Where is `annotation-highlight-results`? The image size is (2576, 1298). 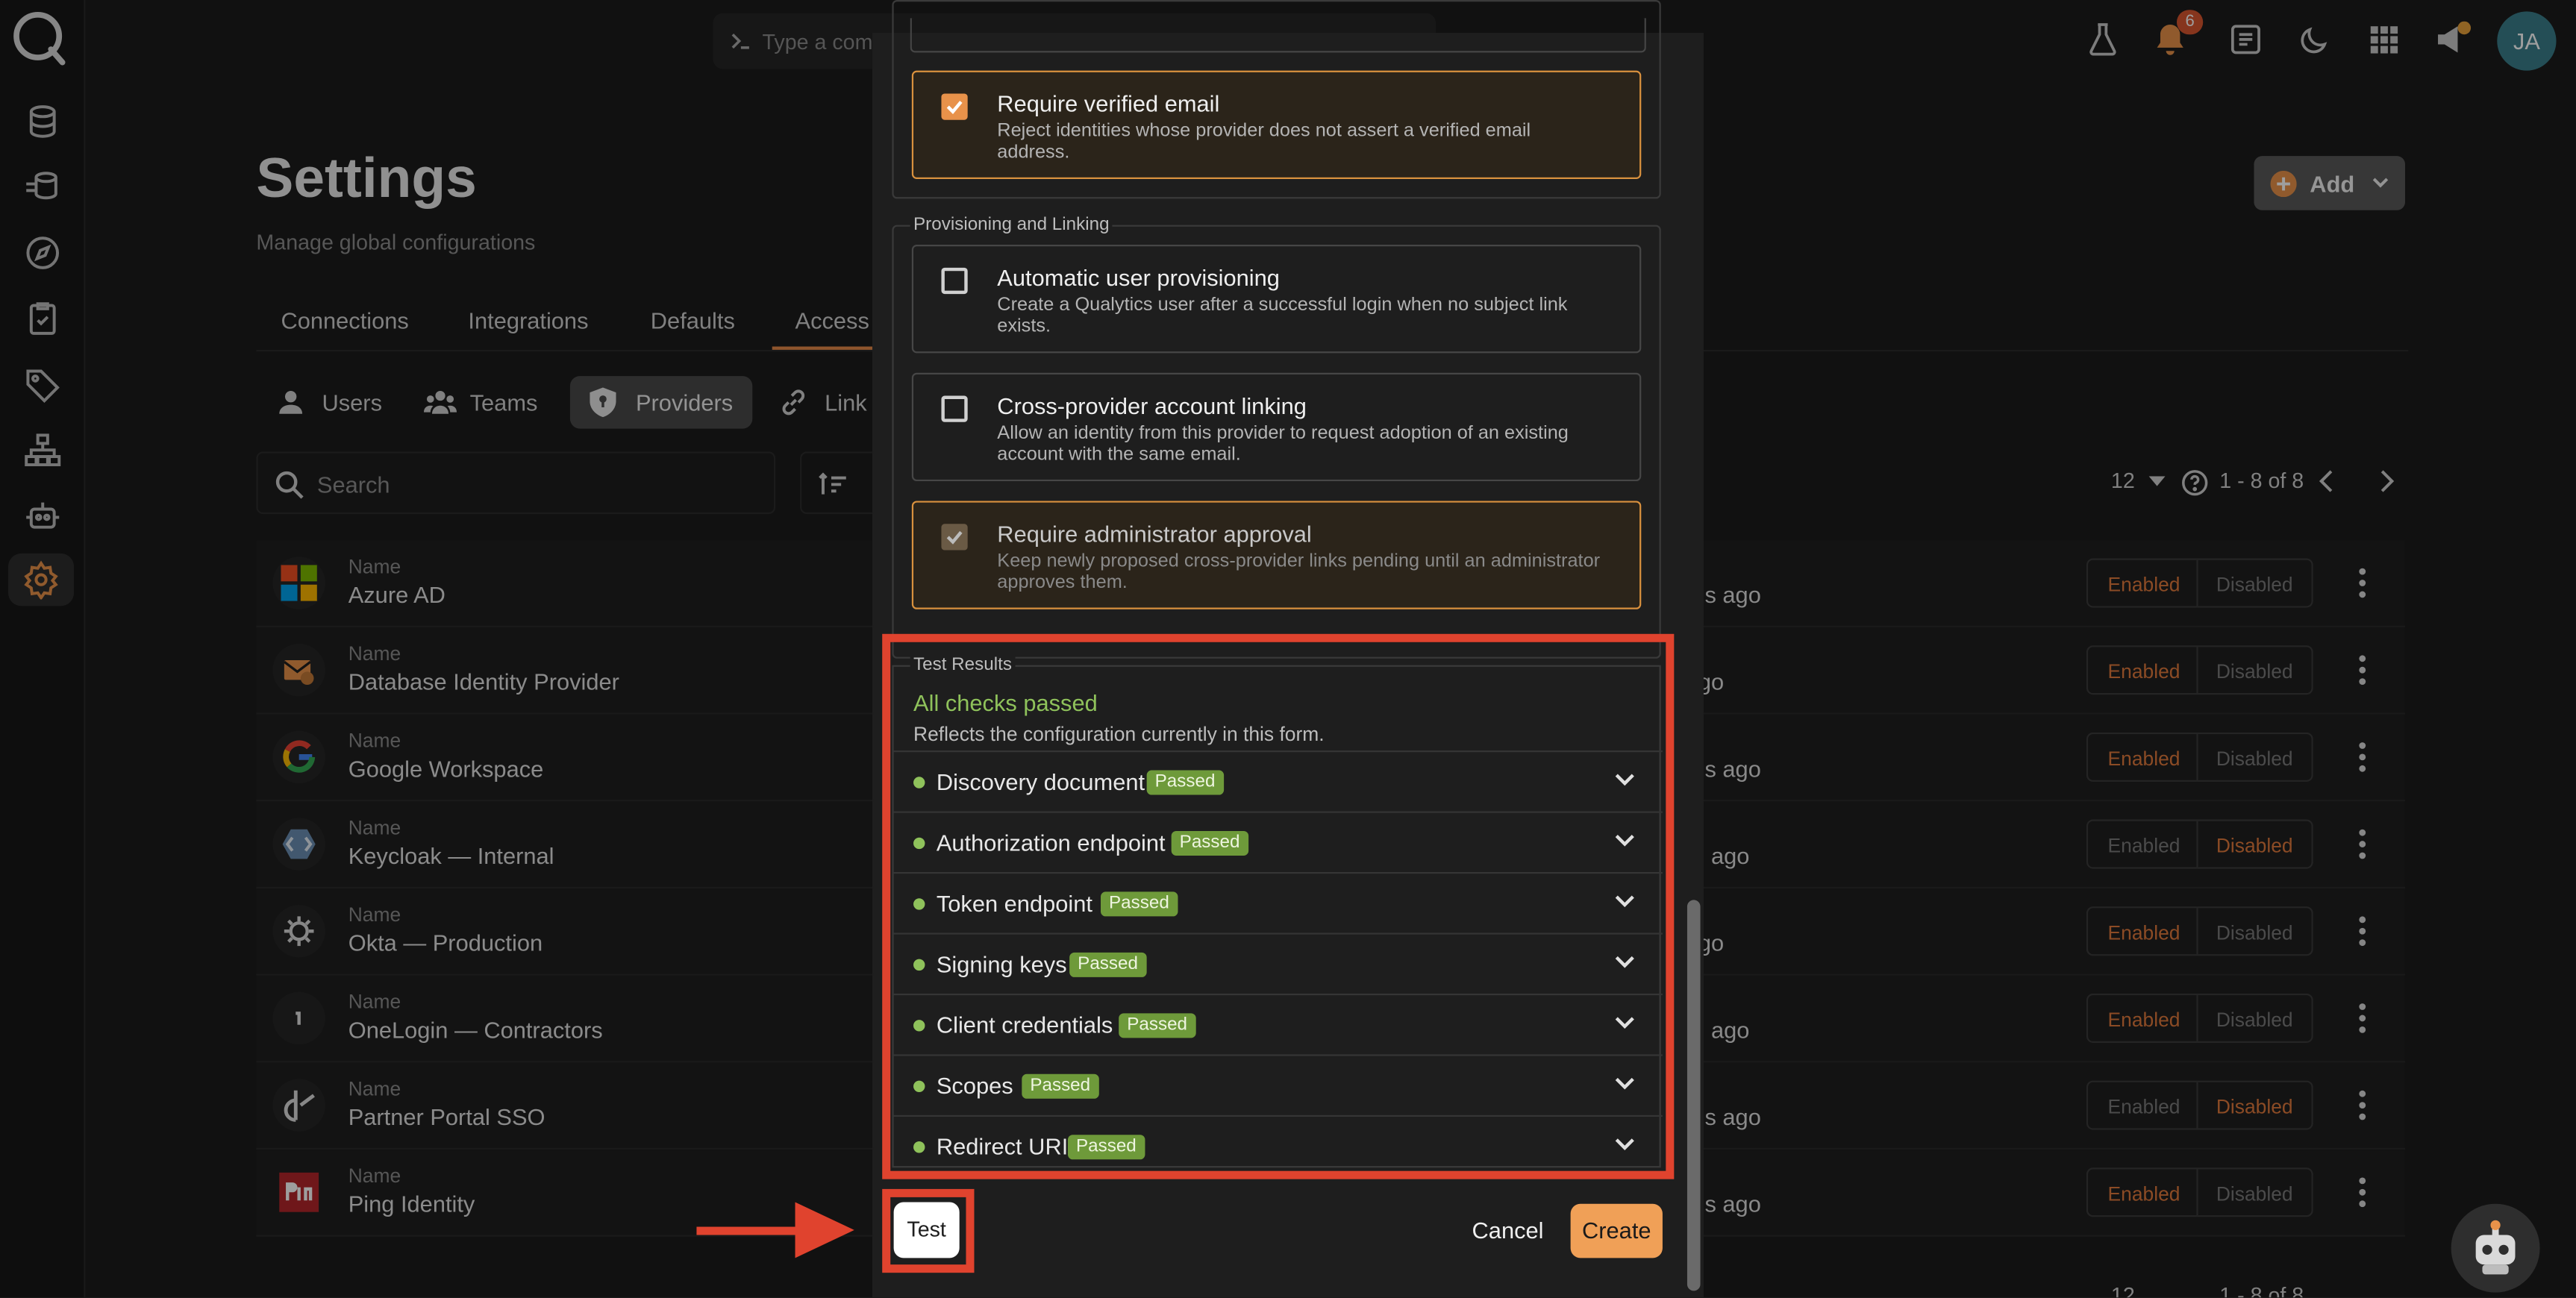 annotation-highlight-results is located at coordinates (1278, 906).